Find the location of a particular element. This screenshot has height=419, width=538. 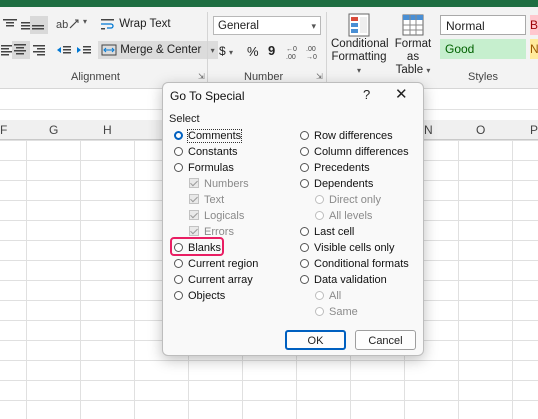

currency-symbol: $ is located at coordinates (222, 51).